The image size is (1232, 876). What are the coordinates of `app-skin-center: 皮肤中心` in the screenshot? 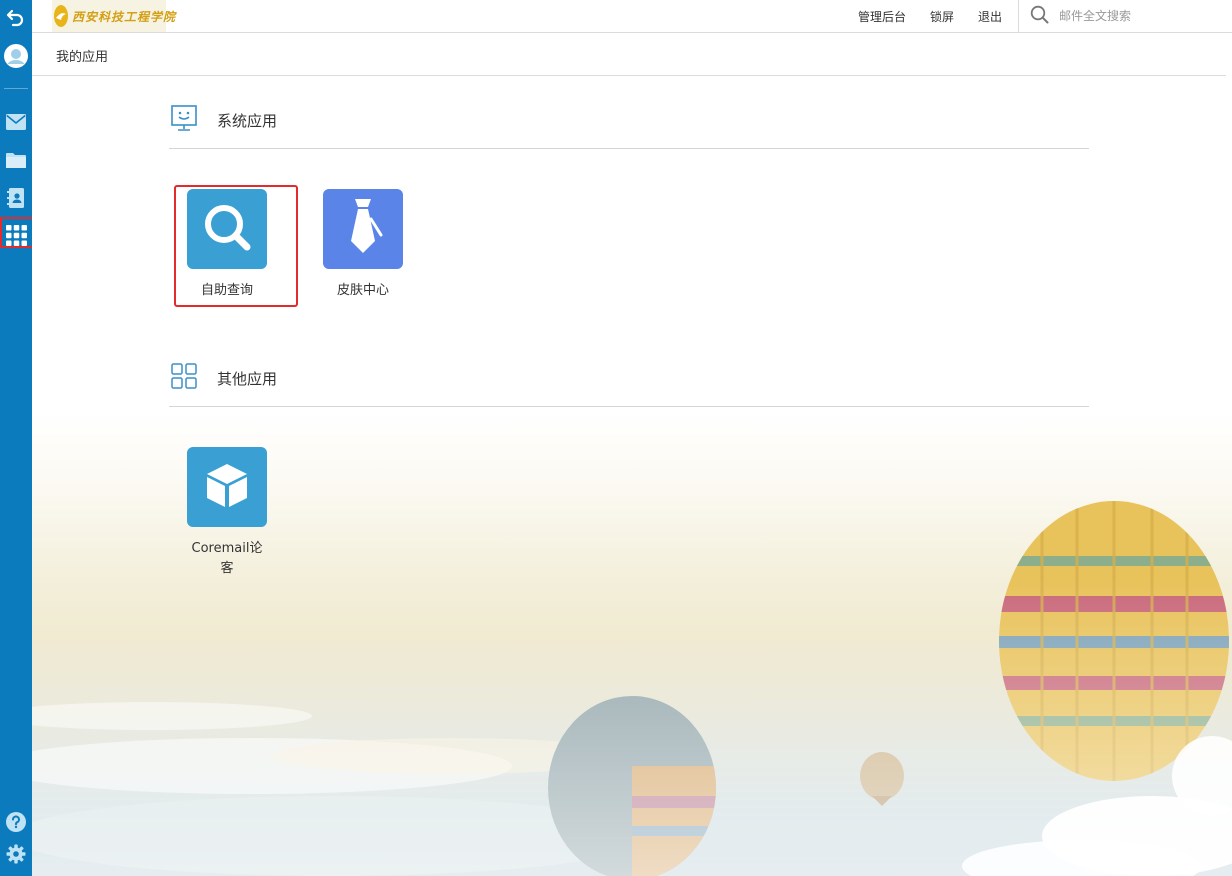 It's located at (363, 245).